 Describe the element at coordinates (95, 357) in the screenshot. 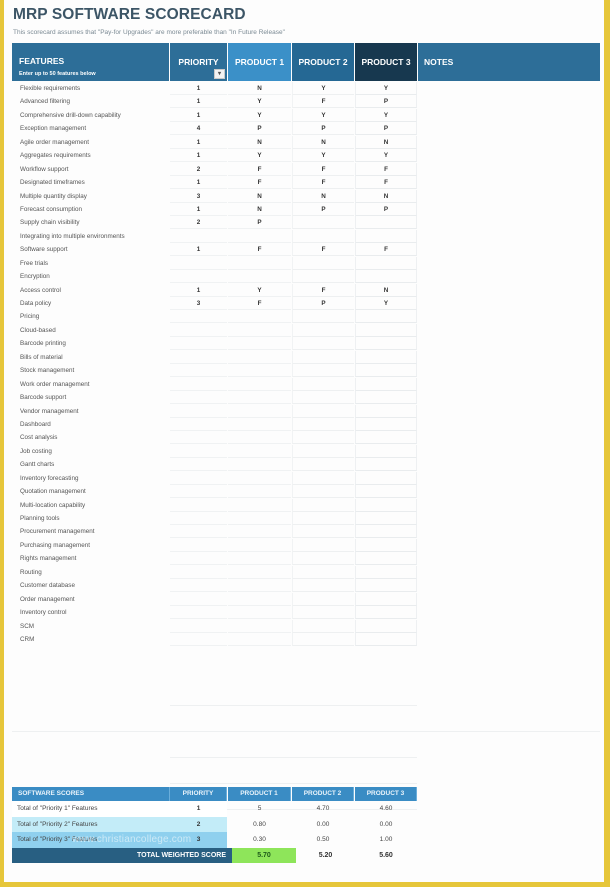

I see `feature-name: Bills of material` at that location.